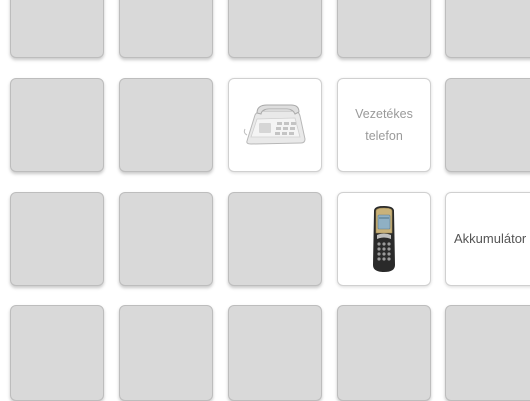 The height and width of the screenshot is (401, 530). I want to click on card-word-label: Akkumulátor, so click(490, 238).